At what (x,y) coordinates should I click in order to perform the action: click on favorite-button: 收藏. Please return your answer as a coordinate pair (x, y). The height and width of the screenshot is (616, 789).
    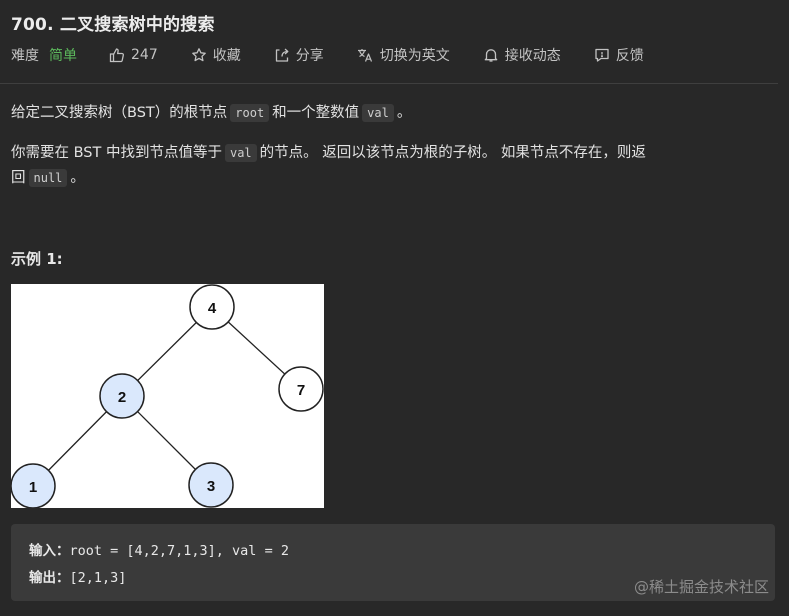
    Looking at the image, I should click on (216, 55).